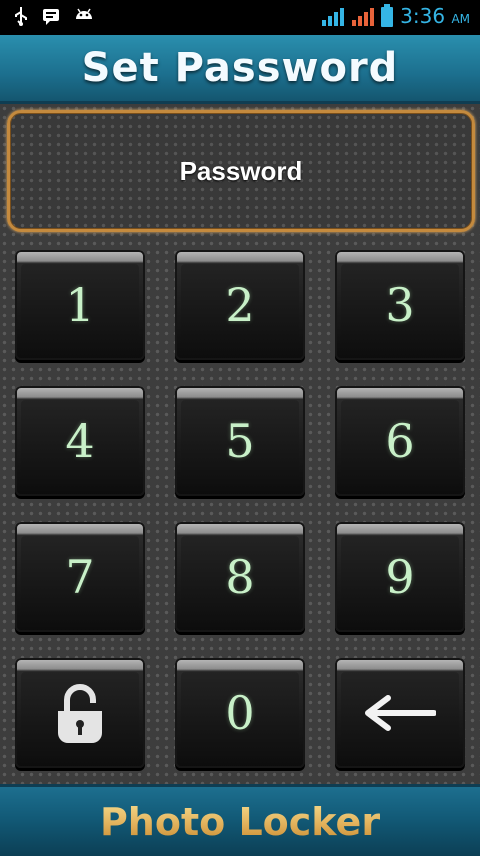  Describe the element at coordinates (84, 13) in the screenshot. I see `android-icon` at that location.